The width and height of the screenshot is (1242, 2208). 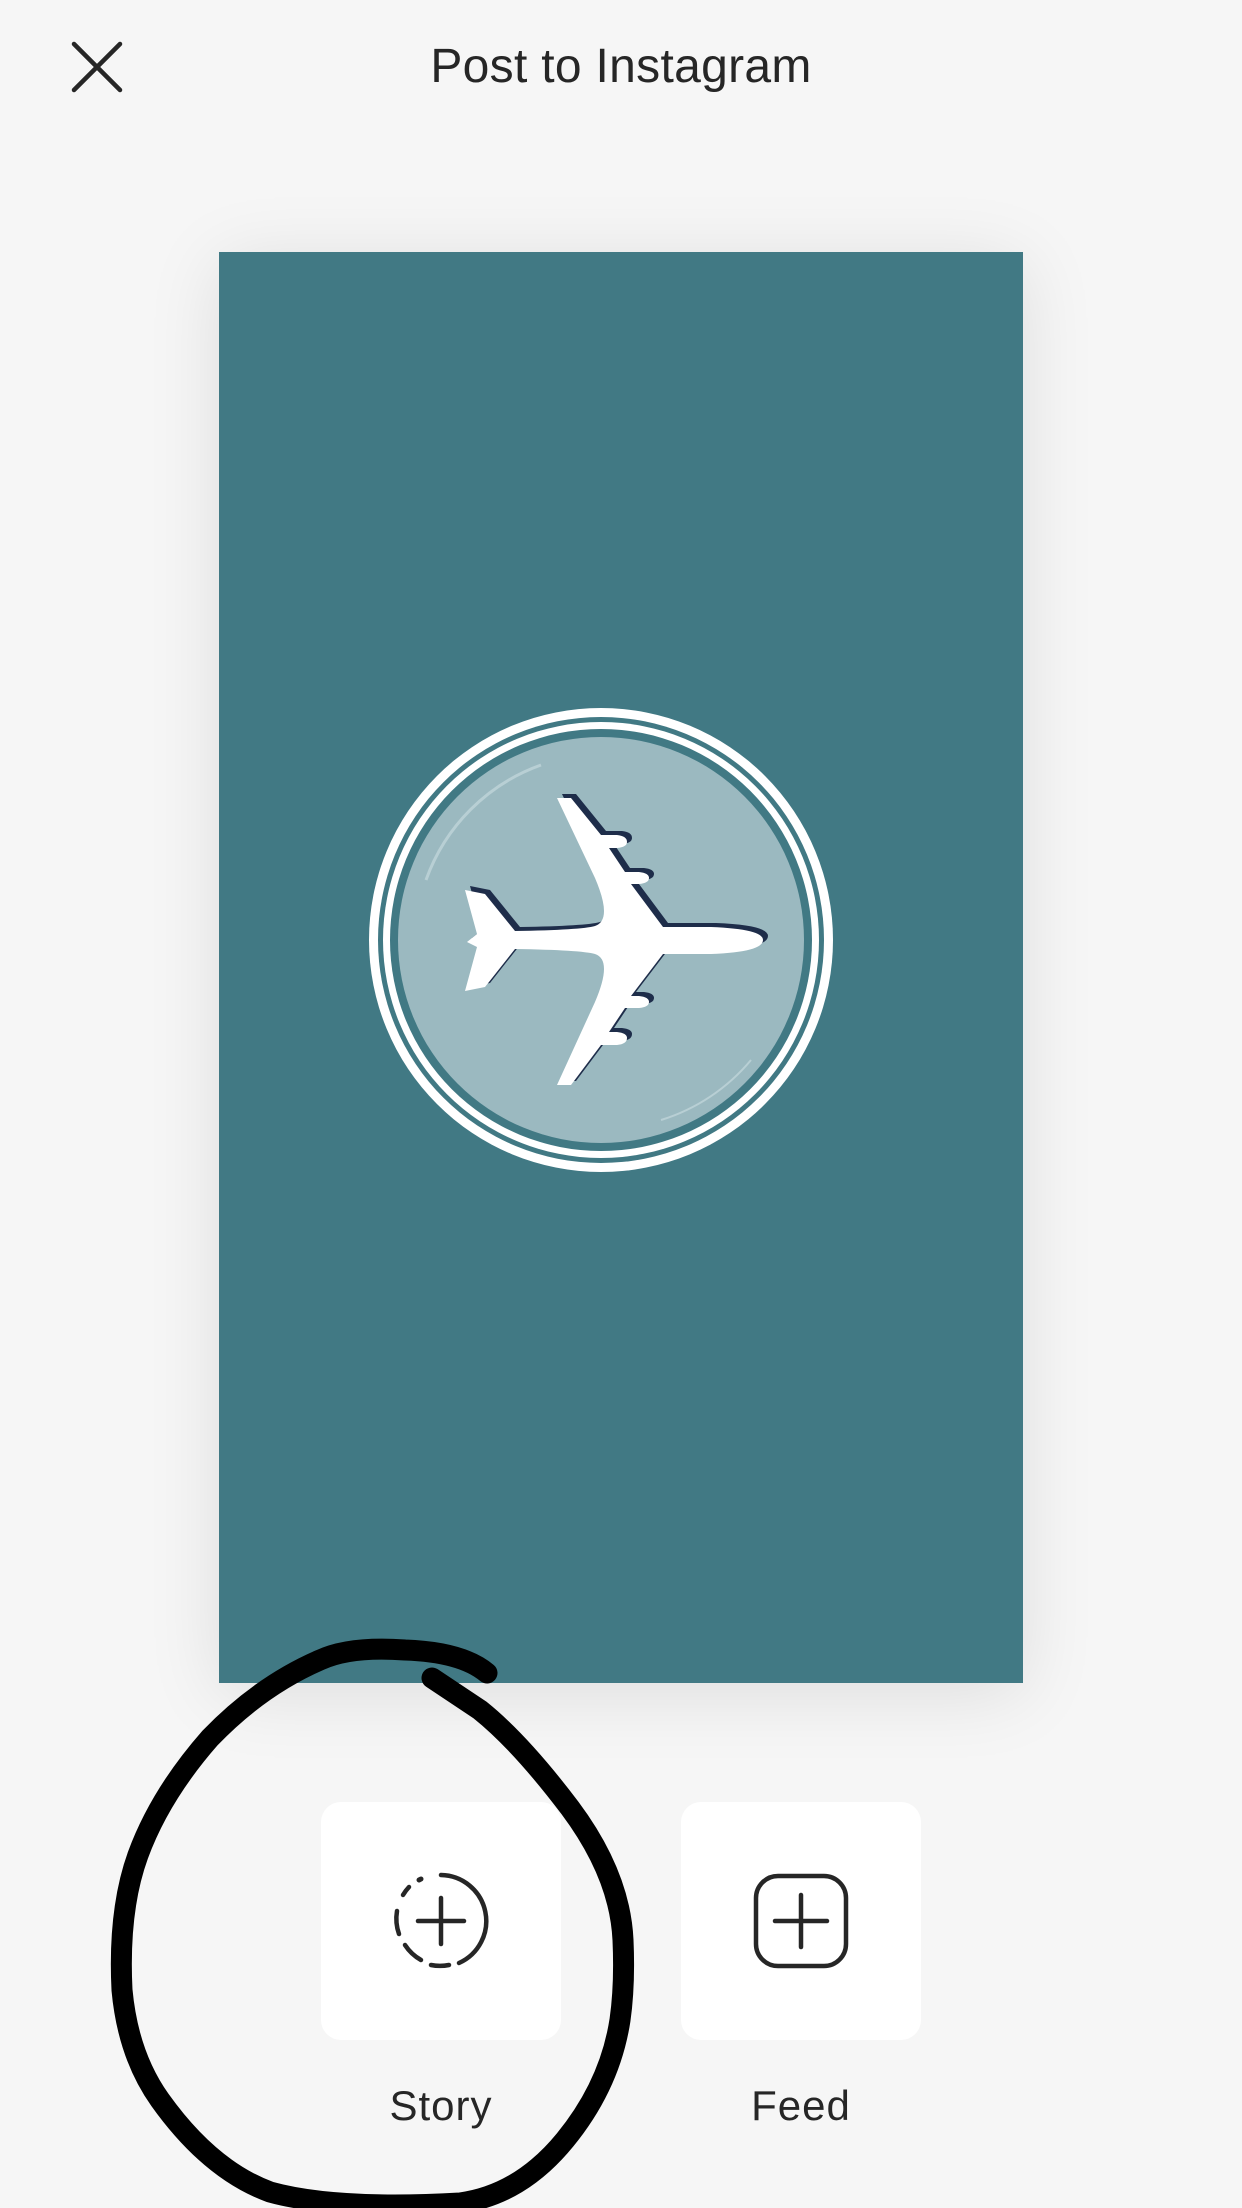 What do you see at coordinates (441, 2105) in the screenshot?
I see `story-label: Story` at bounding box center [441, 2105].